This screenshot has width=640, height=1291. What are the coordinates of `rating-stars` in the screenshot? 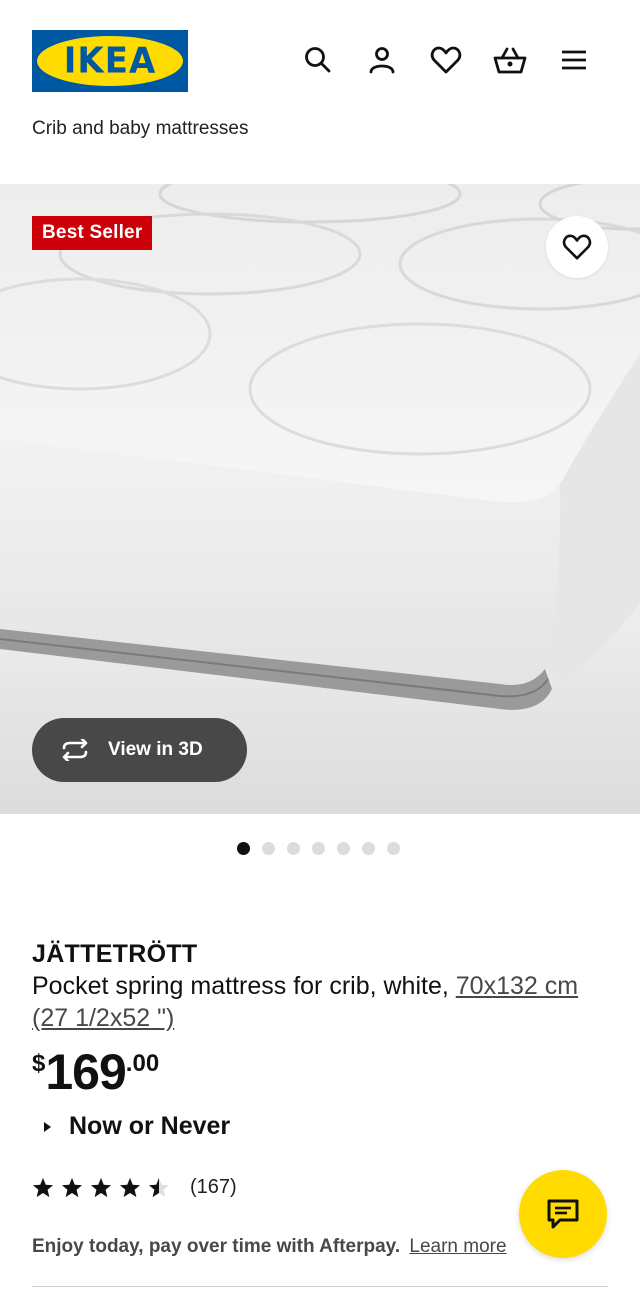 It's located at (101, 1187).